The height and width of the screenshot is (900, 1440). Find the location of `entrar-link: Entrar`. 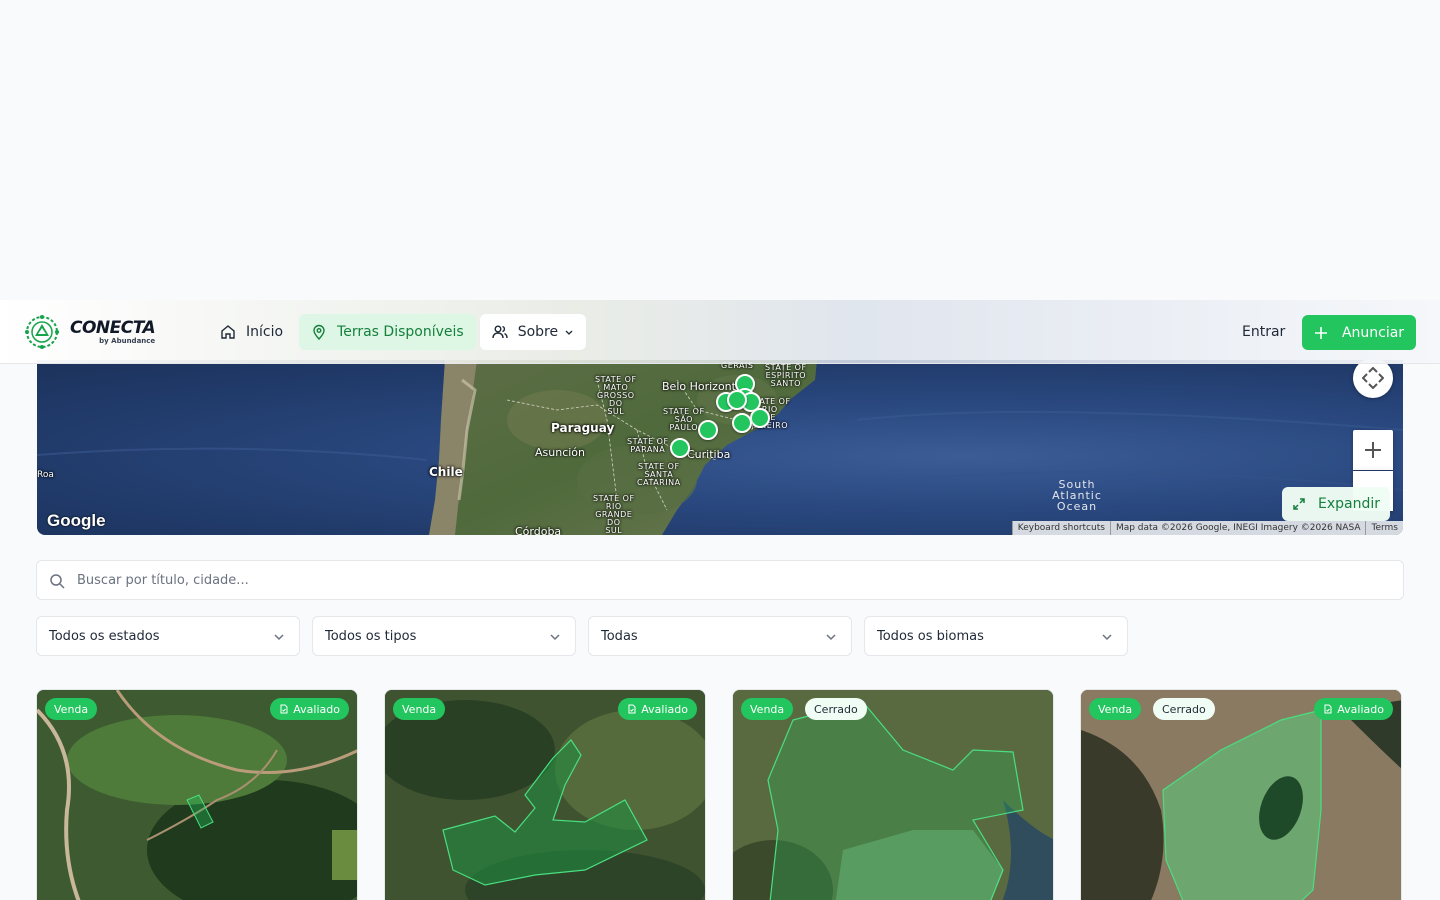

entrar-link: Entrar is located at coordinates (1263, 332).